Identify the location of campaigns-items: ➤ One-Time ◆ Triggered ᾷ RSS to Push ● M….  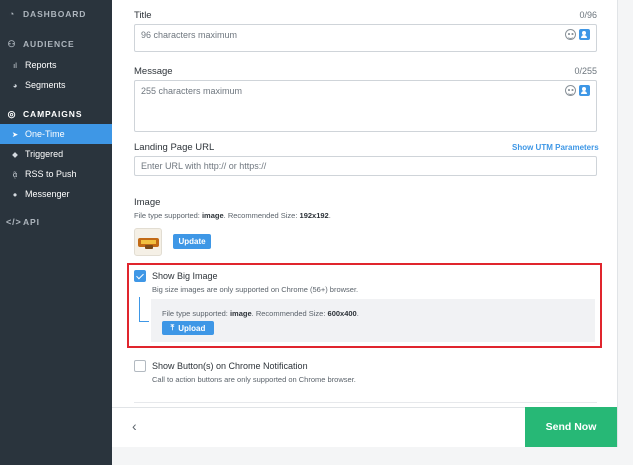
(56, 164).